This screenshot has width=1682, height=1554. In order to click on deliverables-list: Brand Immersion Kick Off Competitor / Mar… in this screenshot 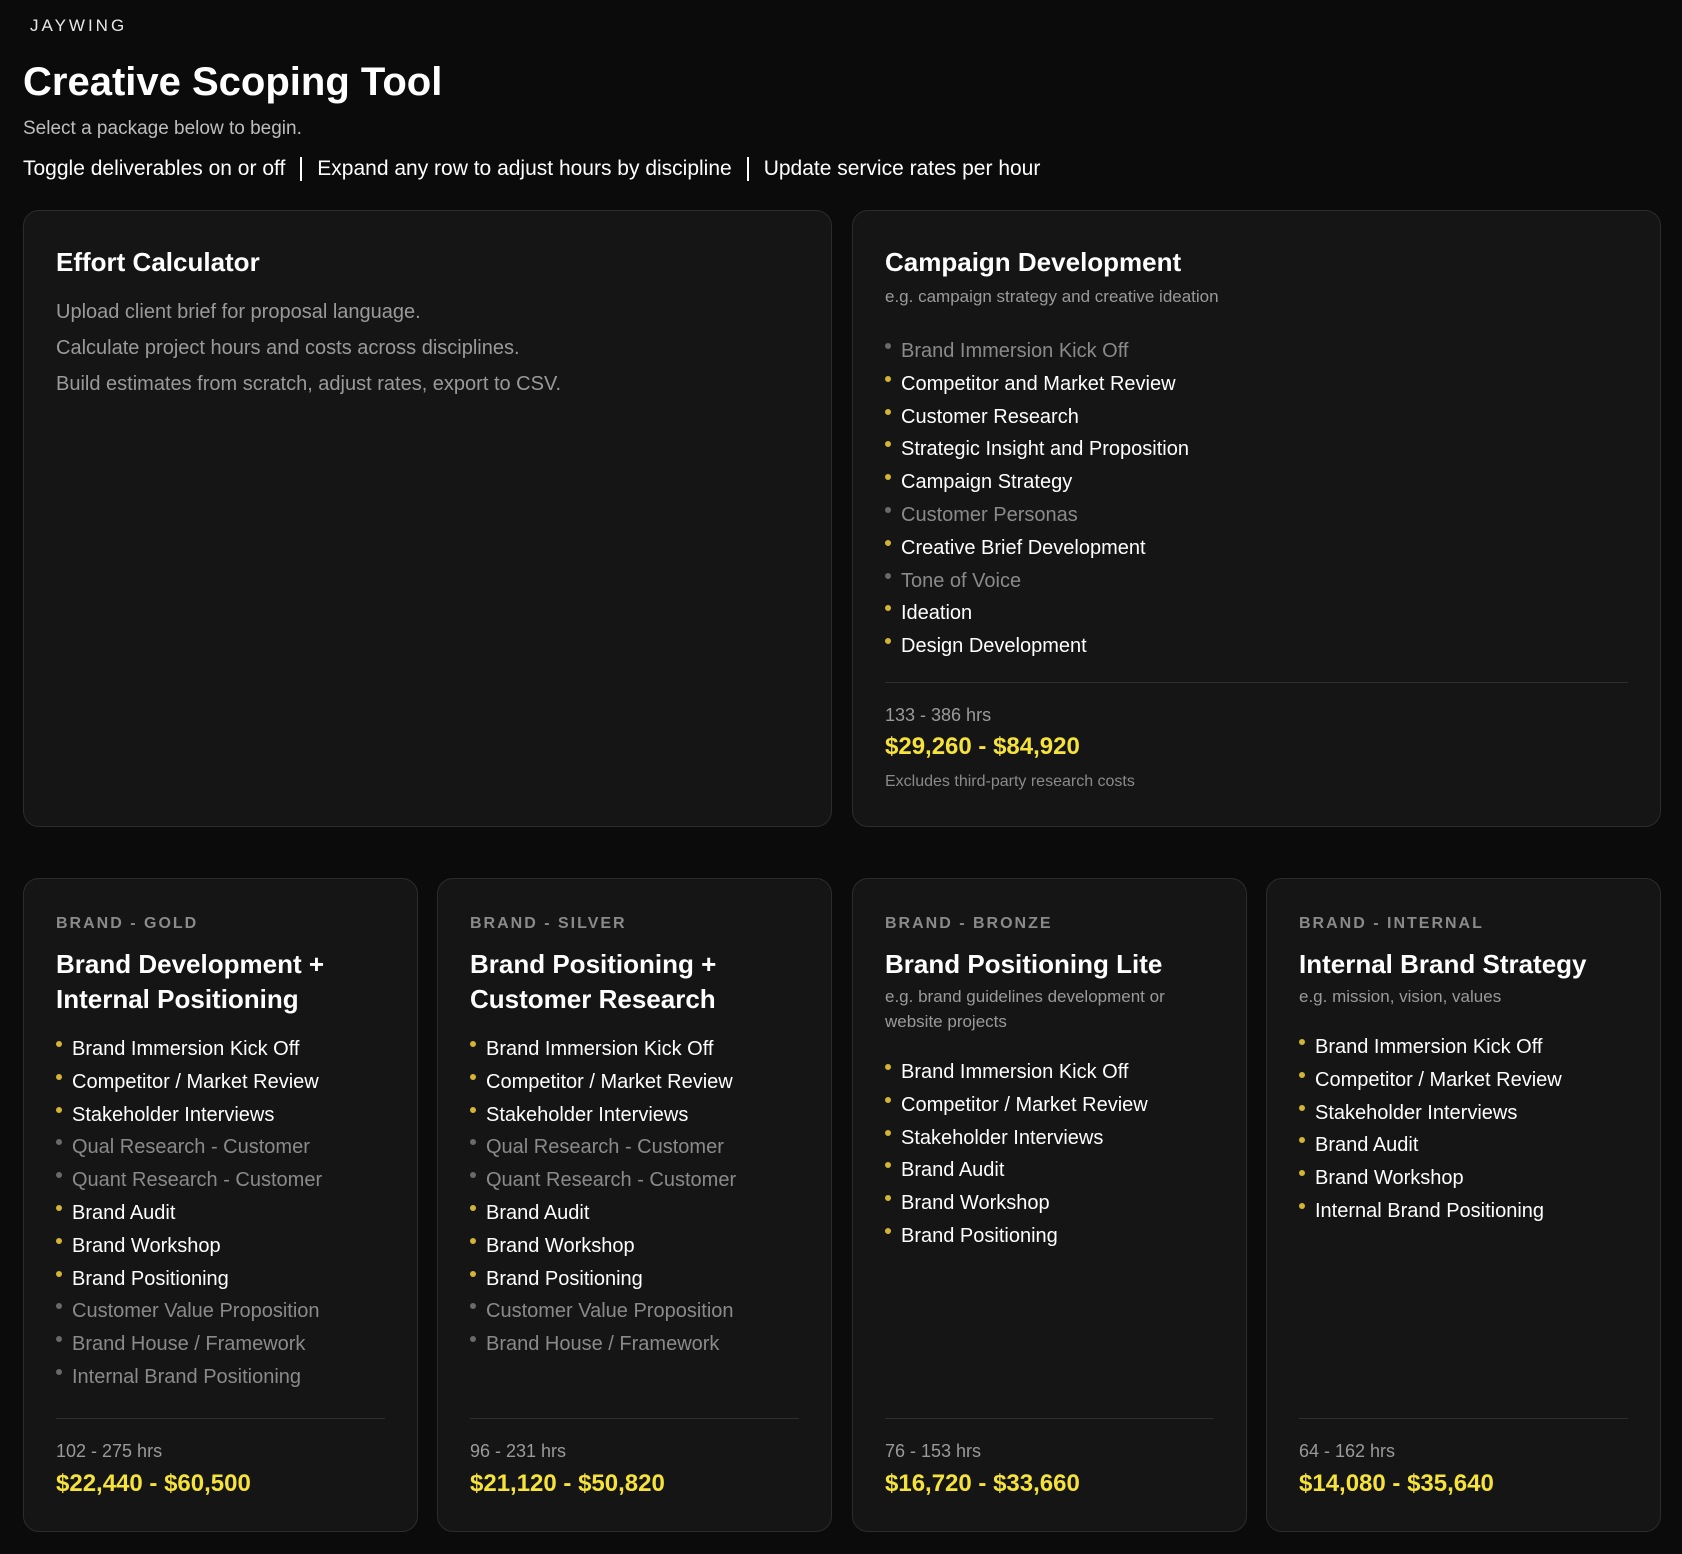, I will do `click(220, 1213)`.